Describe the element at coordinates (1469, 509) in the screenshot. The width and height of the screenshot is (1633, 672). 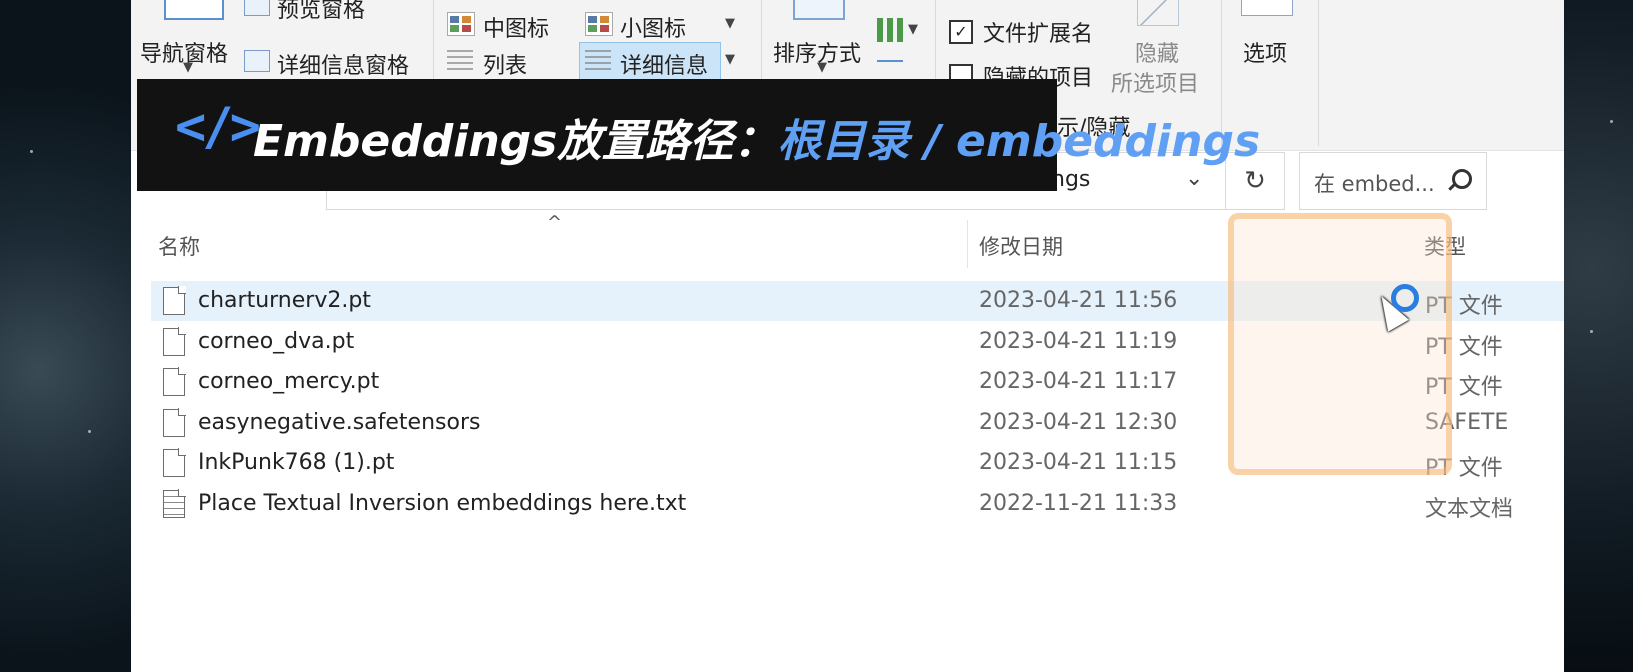
I see `file-type: 文本文档` at that location.